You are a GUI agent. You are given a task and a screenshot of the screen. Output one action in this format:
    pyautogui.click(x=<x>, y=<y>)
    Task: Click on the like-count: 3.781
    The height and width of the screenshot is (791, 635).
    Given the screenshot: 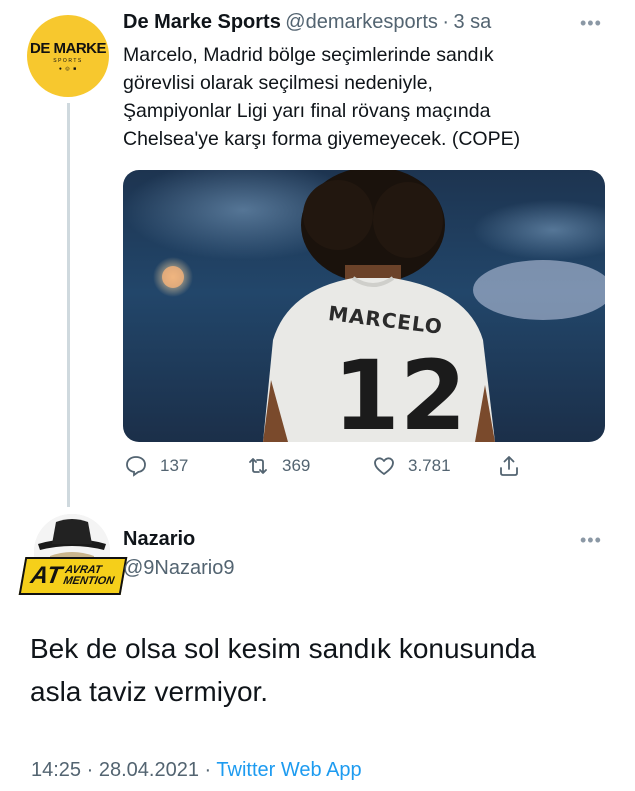 What is the action you would take?
    pyautogui.click(x=429, y=465)
    